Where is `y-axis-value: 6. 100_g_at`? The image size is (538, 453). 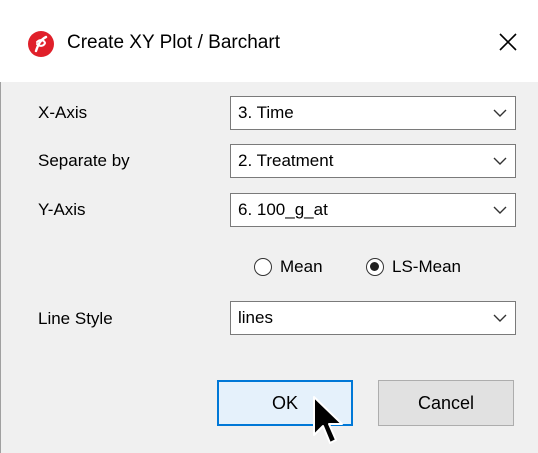 y-axis-value: 6. 100_g_at is located at coordinates (283, 209).